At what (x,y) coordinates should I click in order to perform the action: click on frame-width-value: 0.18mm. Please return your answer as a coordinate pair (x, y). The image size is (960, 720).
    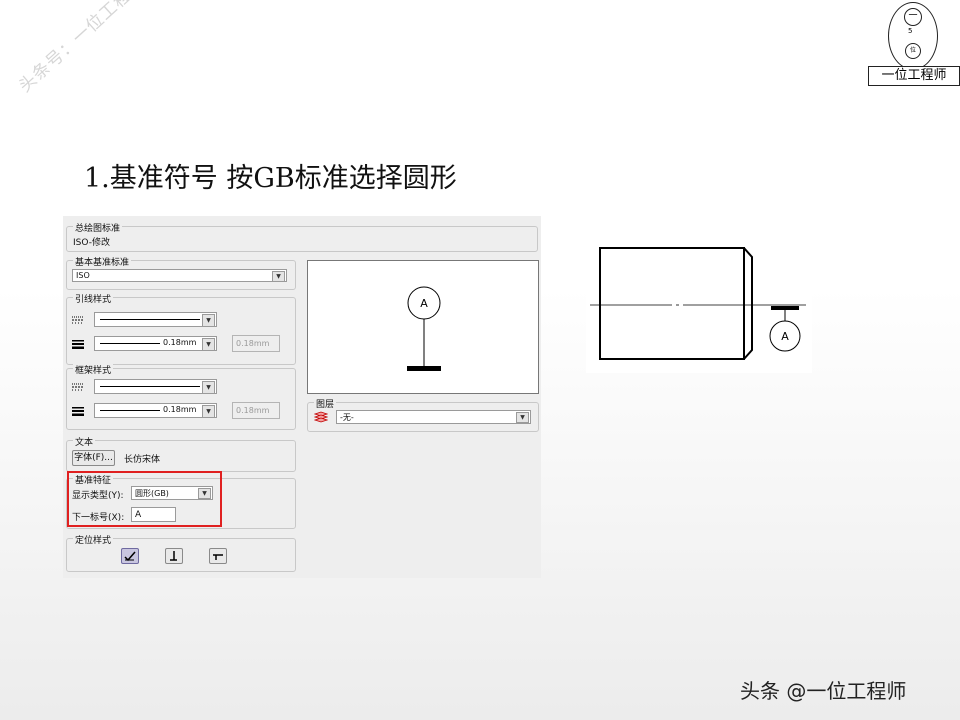
    Looking at the image, I should click on (180, 409).